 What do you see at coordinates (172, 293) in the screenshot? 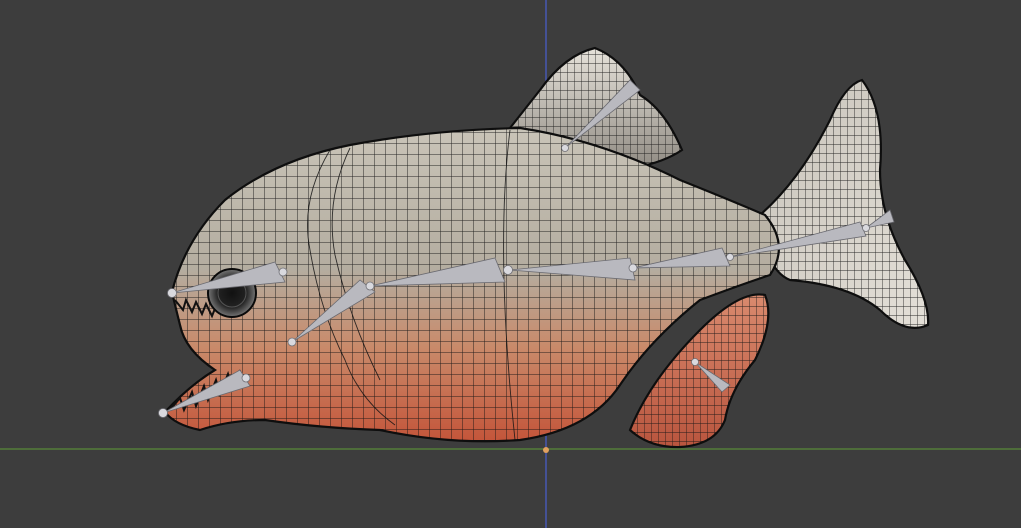
I see `joint-head-tip` at bounding box center [172, 293].